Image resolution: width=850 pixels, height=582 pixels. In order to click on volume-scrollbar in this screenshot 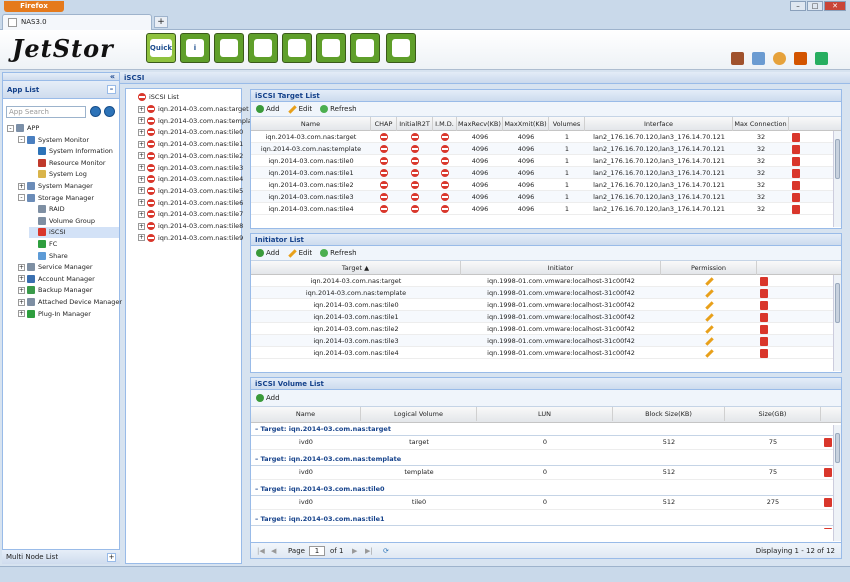, I will do `click(837, 483)`.